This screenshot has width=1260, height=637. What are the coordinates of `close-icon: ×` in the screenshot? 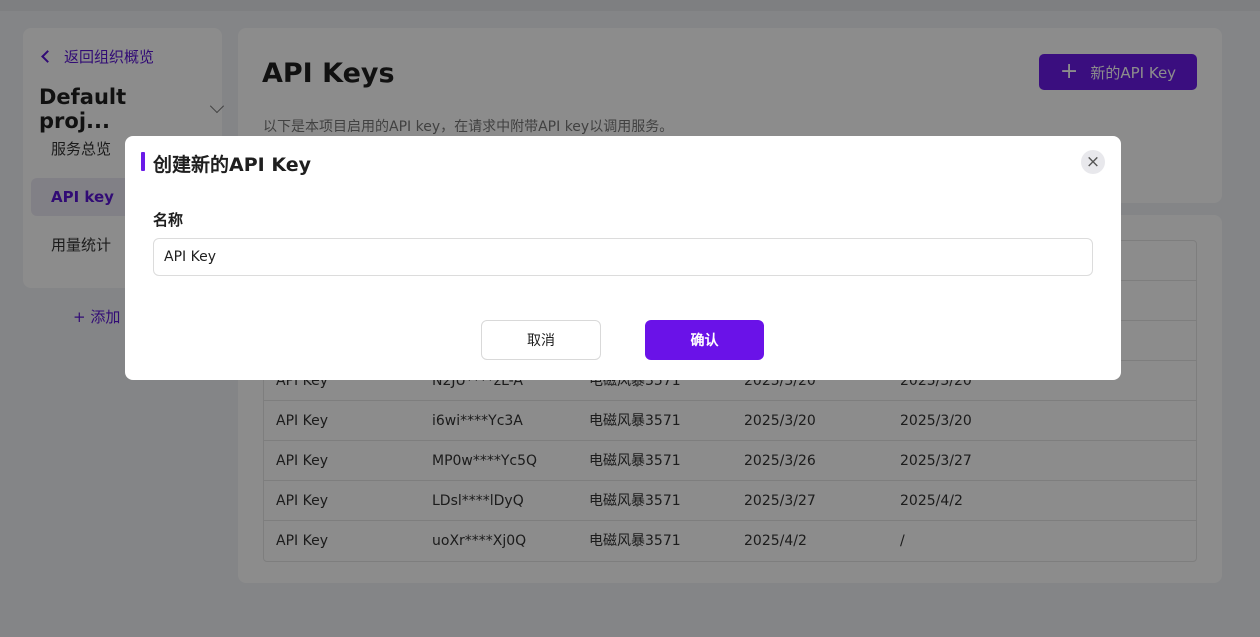 It's located at (1093, 162).